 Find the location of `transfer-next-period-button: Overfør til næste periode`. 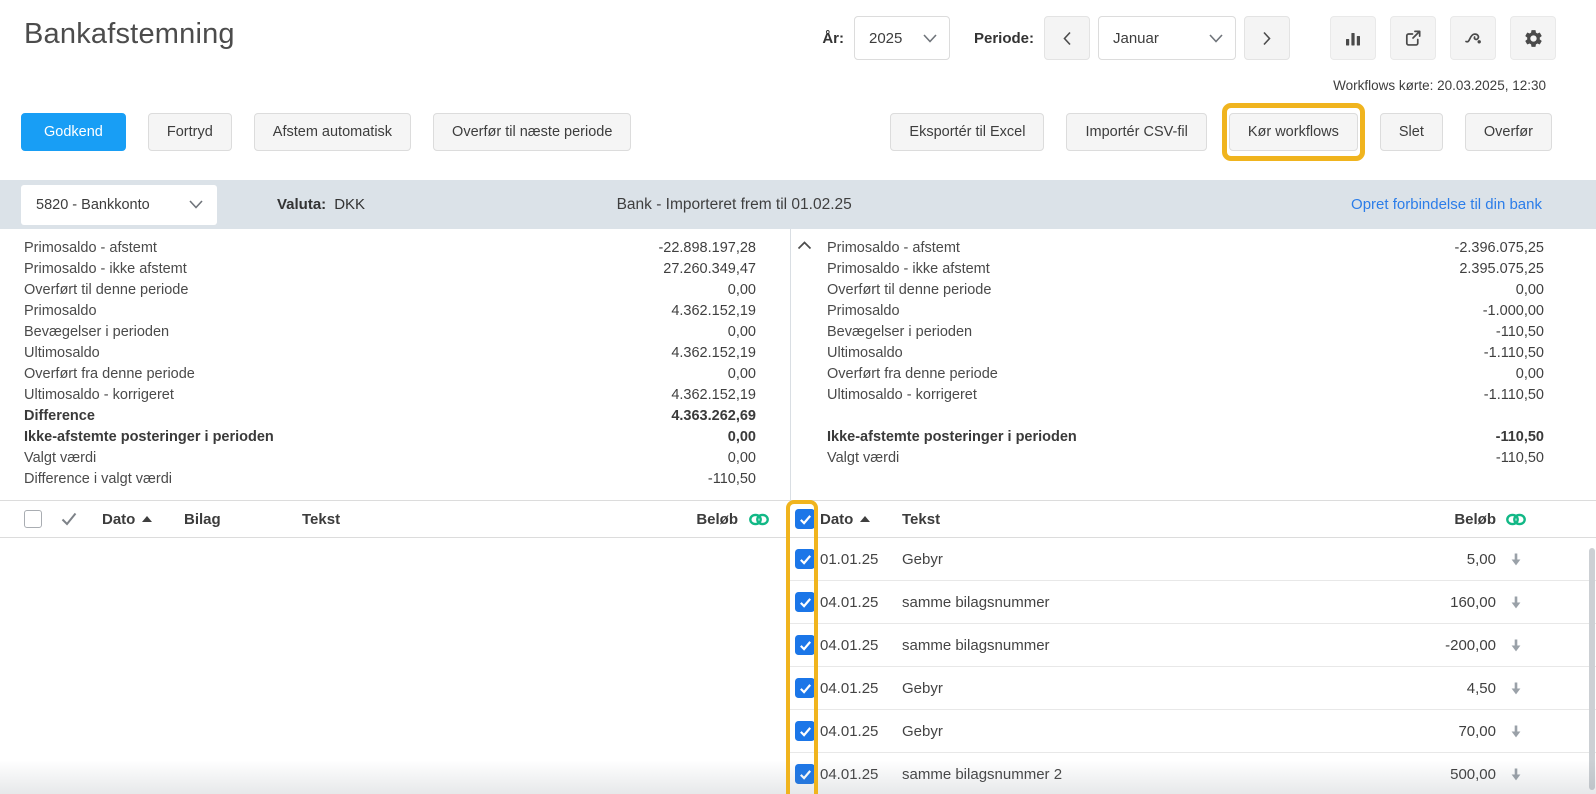

transfer-next-period-button: Overfør til næste periode is located at coordinates (532, 132).